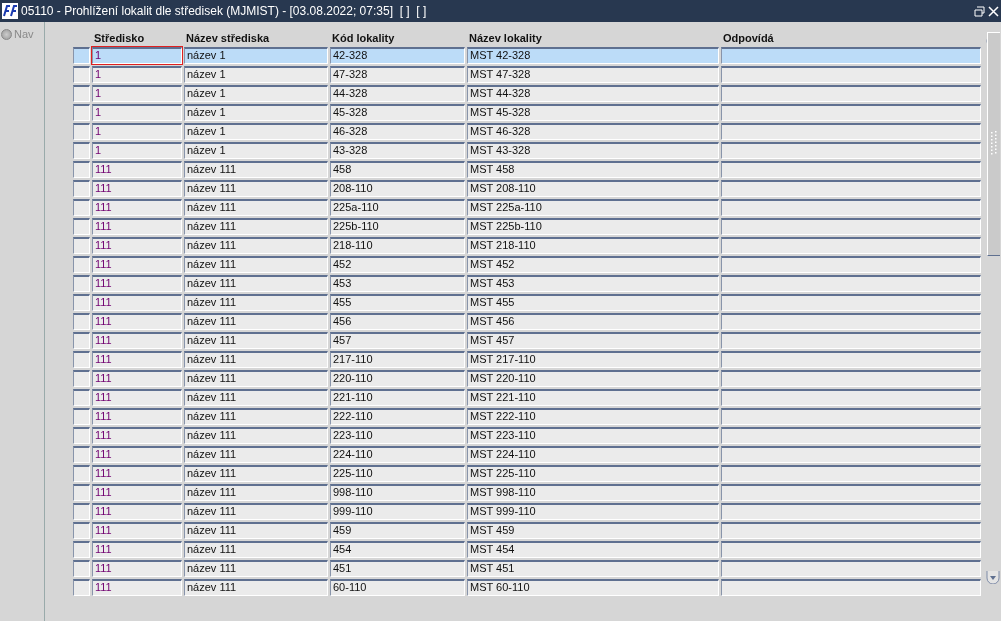 The height and width of the screenshot is (621, 1001). I want to click on table-cell: MST 43-328, so click(593, 150).